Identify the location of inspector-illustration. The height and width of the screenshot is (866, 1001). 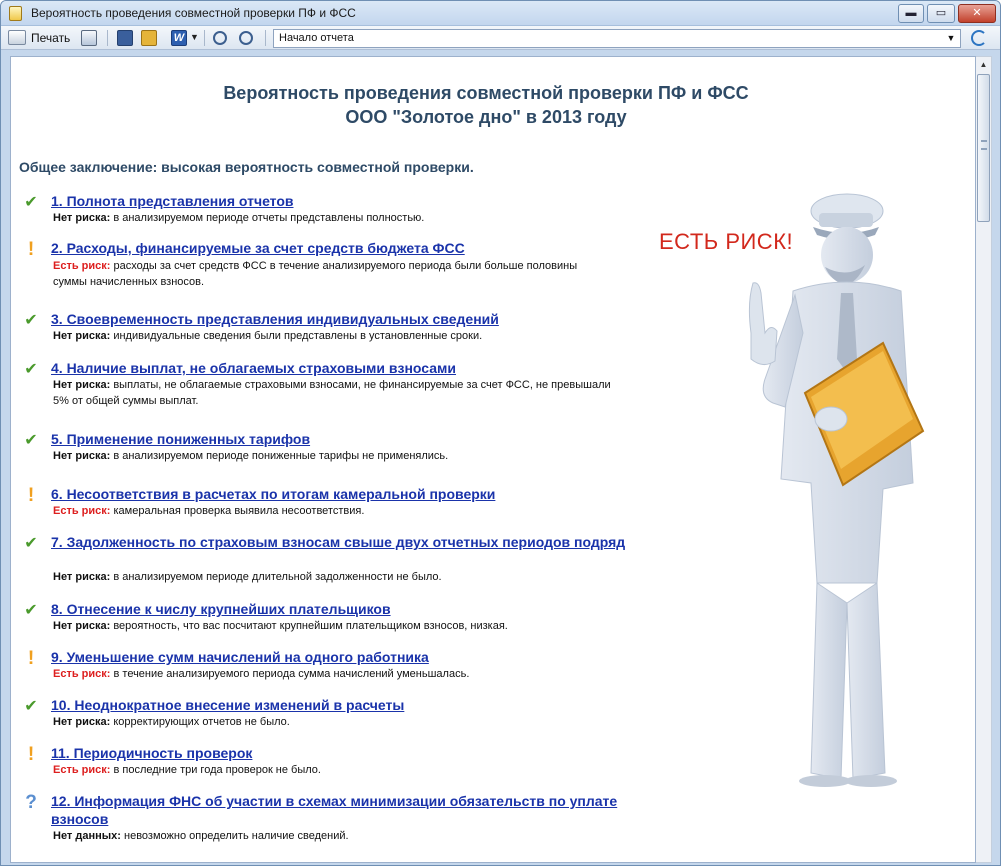
(836, 490).